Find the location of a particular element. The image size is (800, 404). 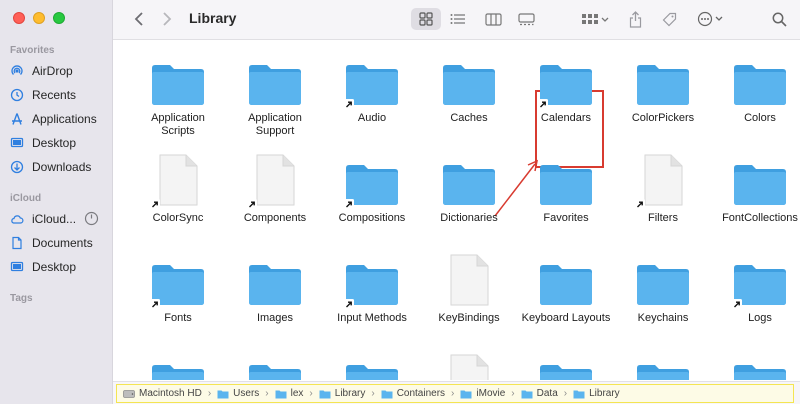

grid-icon is located at coordinates (426, 19).